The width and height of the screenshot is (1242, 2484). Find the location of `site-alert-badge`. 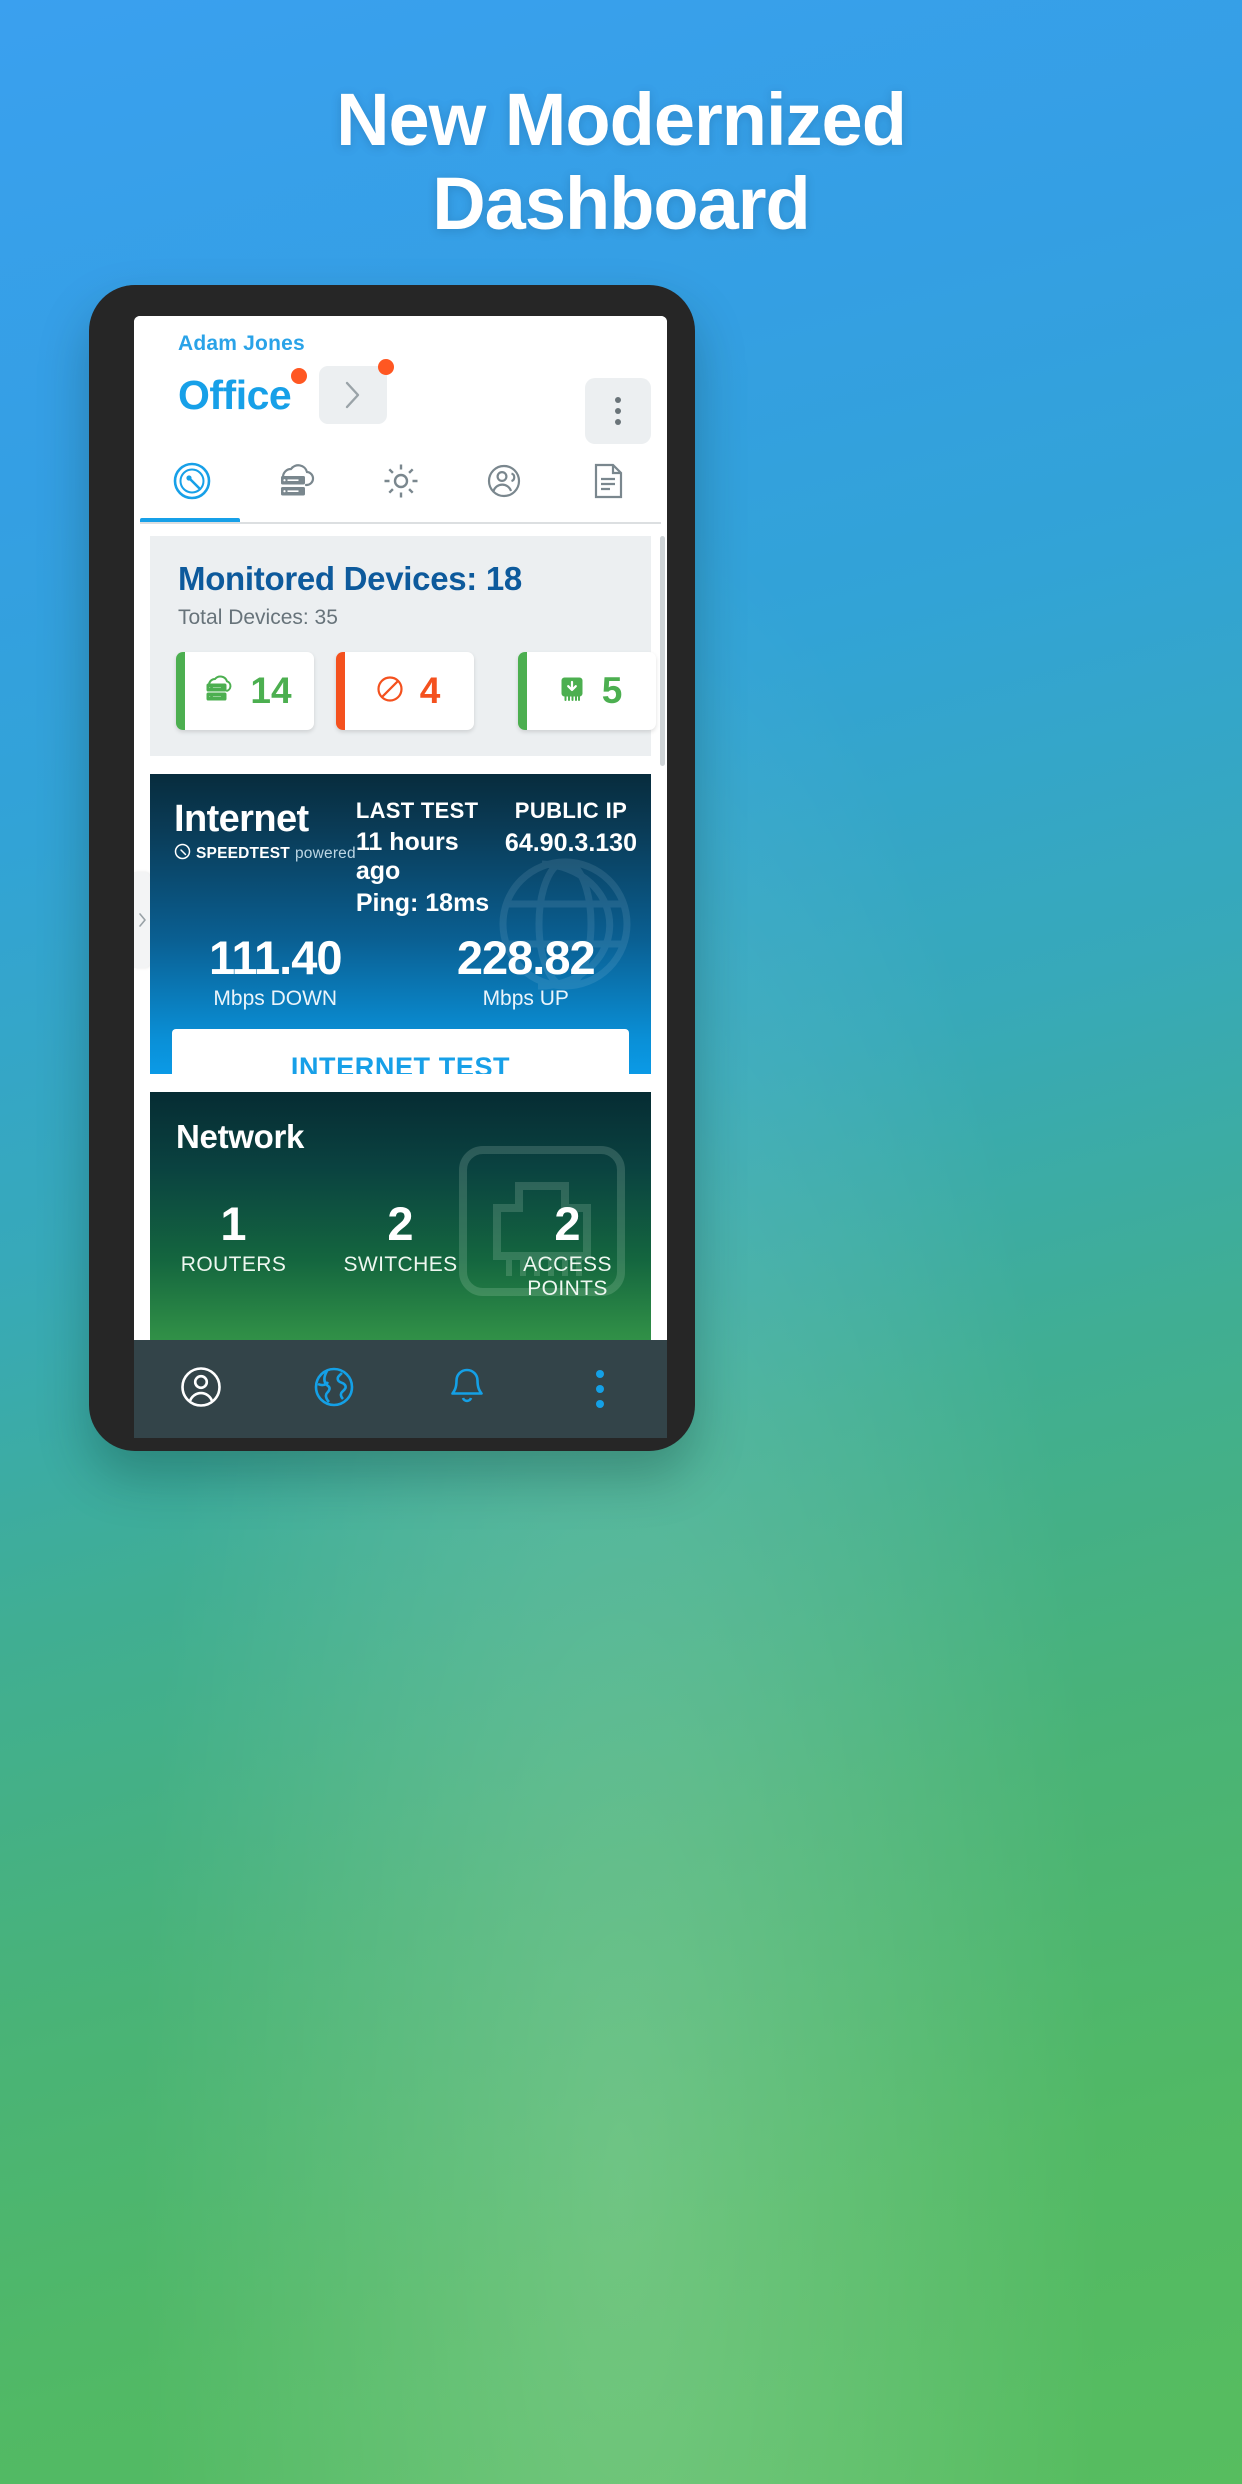

site-alert-badge is located at coordinates (299, 375).